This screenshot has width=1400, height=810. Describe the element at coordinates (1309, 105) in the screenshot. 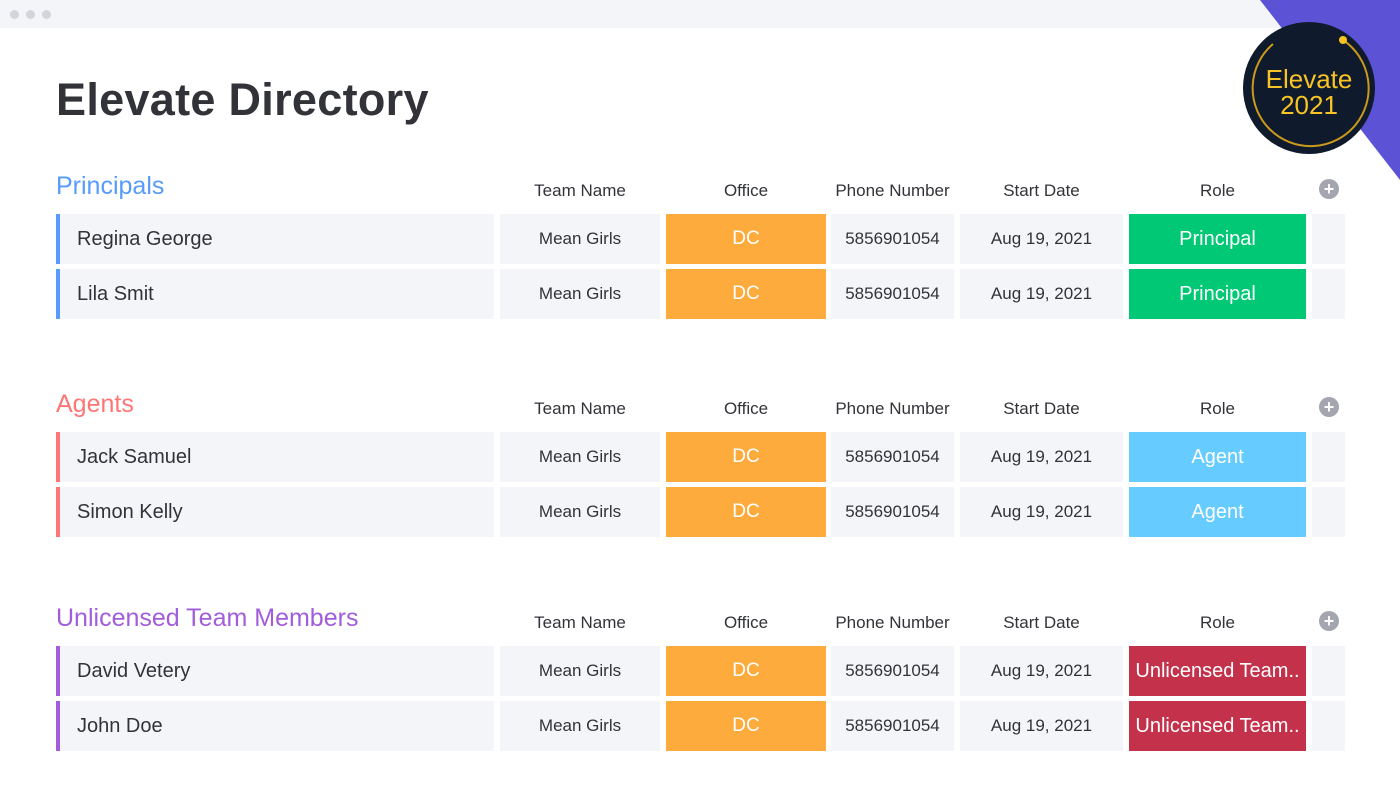

I see `logo-text-line2: 2021` at that location.